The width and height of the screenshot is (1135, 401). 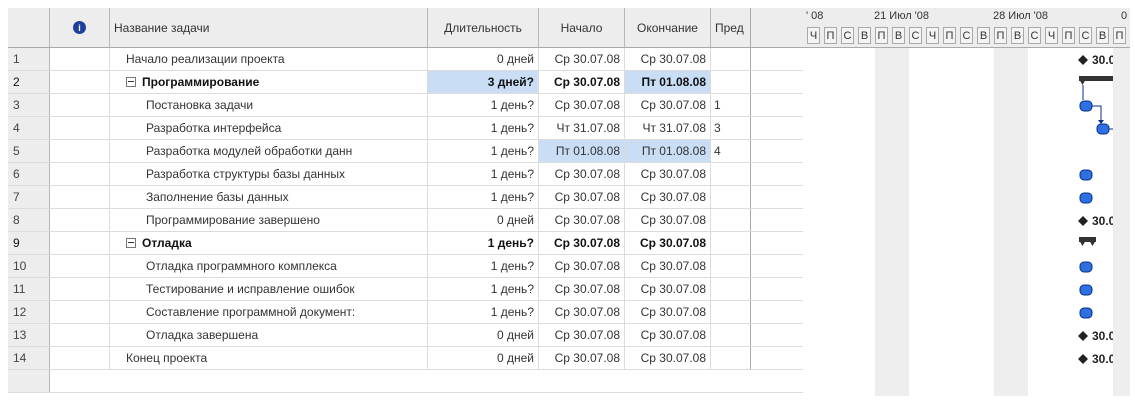 I want to click on indicators-header: i, so click(x=80, y=27).